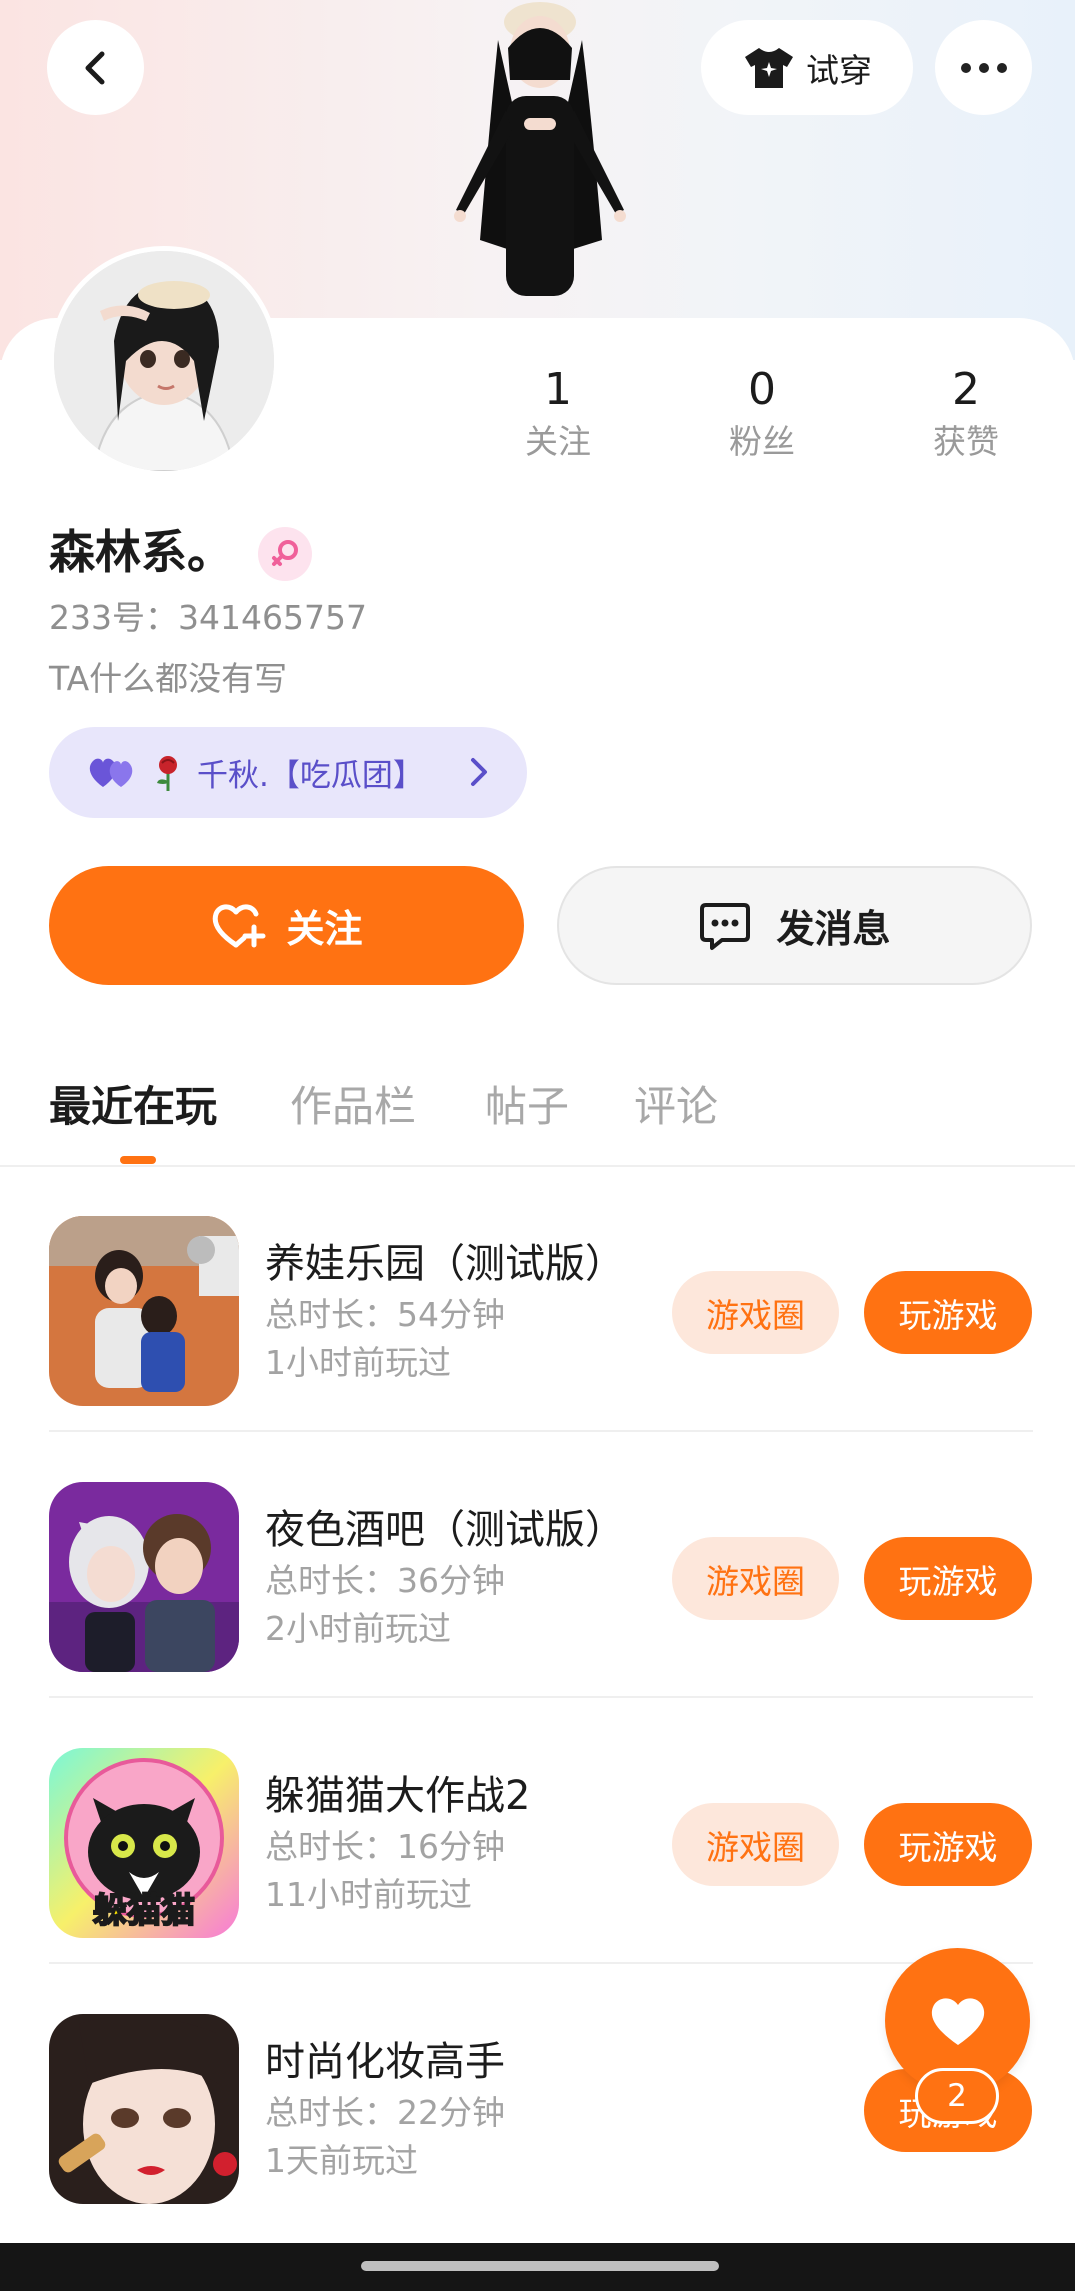 The image size is (1075, 2291). I want to click on heart-icon, so click(957, 2021).